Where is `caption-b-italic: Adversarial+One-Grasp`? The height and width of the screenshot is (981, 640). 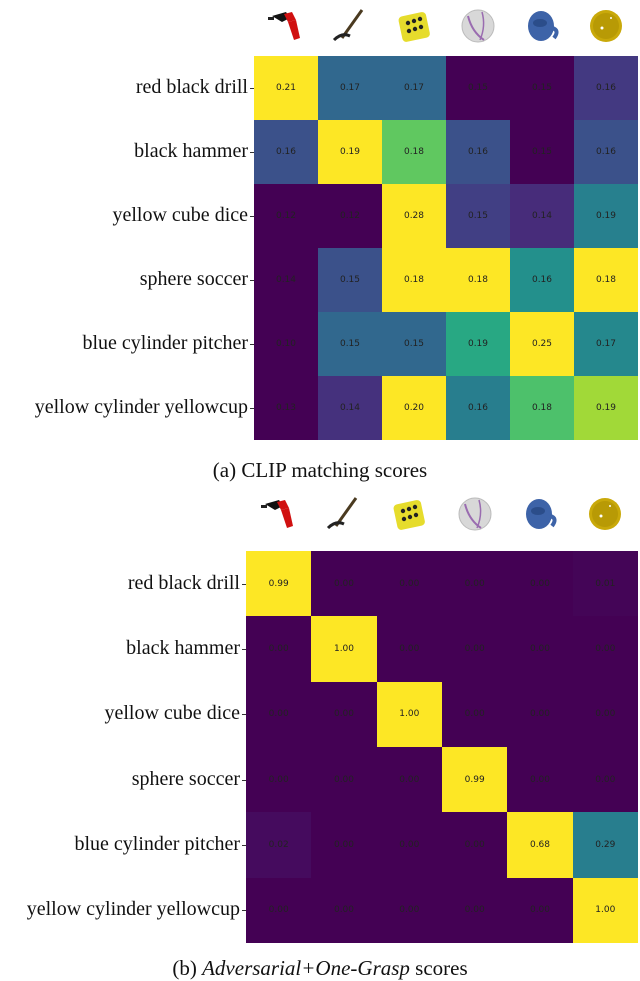
caption-b-italic: Adversarial+One-Grasp is located at coordinates (306, 968).